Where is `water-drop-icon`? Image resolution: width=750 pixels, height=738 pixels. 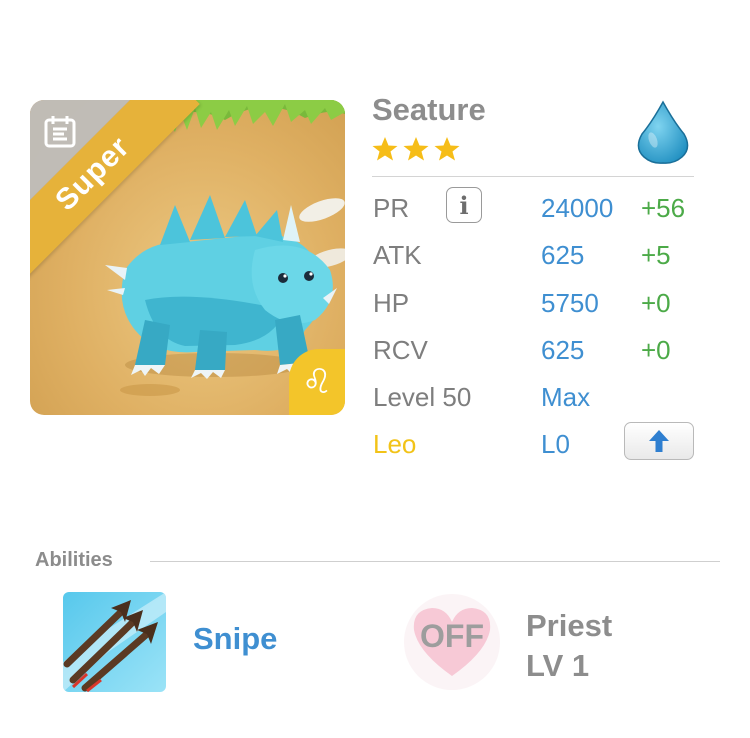
water-drop-icon is located at coordinates (663, 132).